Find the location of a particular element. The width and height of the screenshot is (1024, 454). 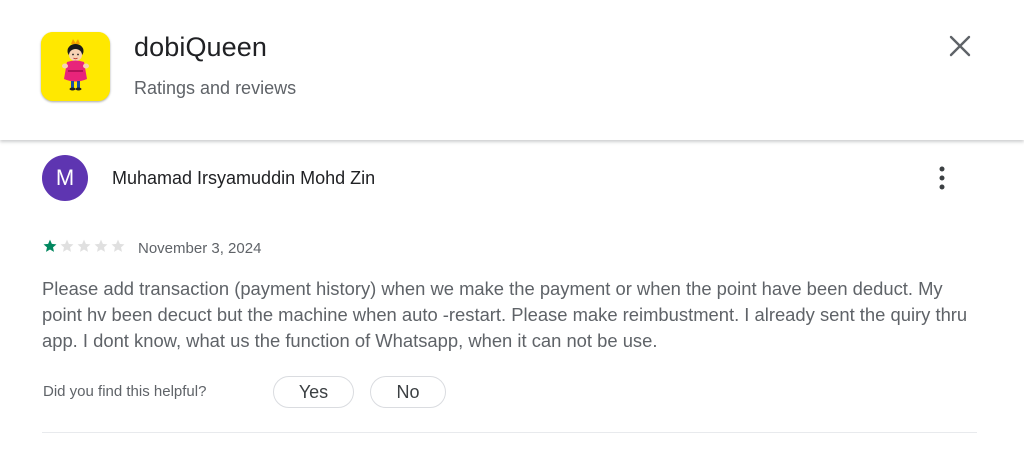

avatar: M is located at coordinates (65, 178).